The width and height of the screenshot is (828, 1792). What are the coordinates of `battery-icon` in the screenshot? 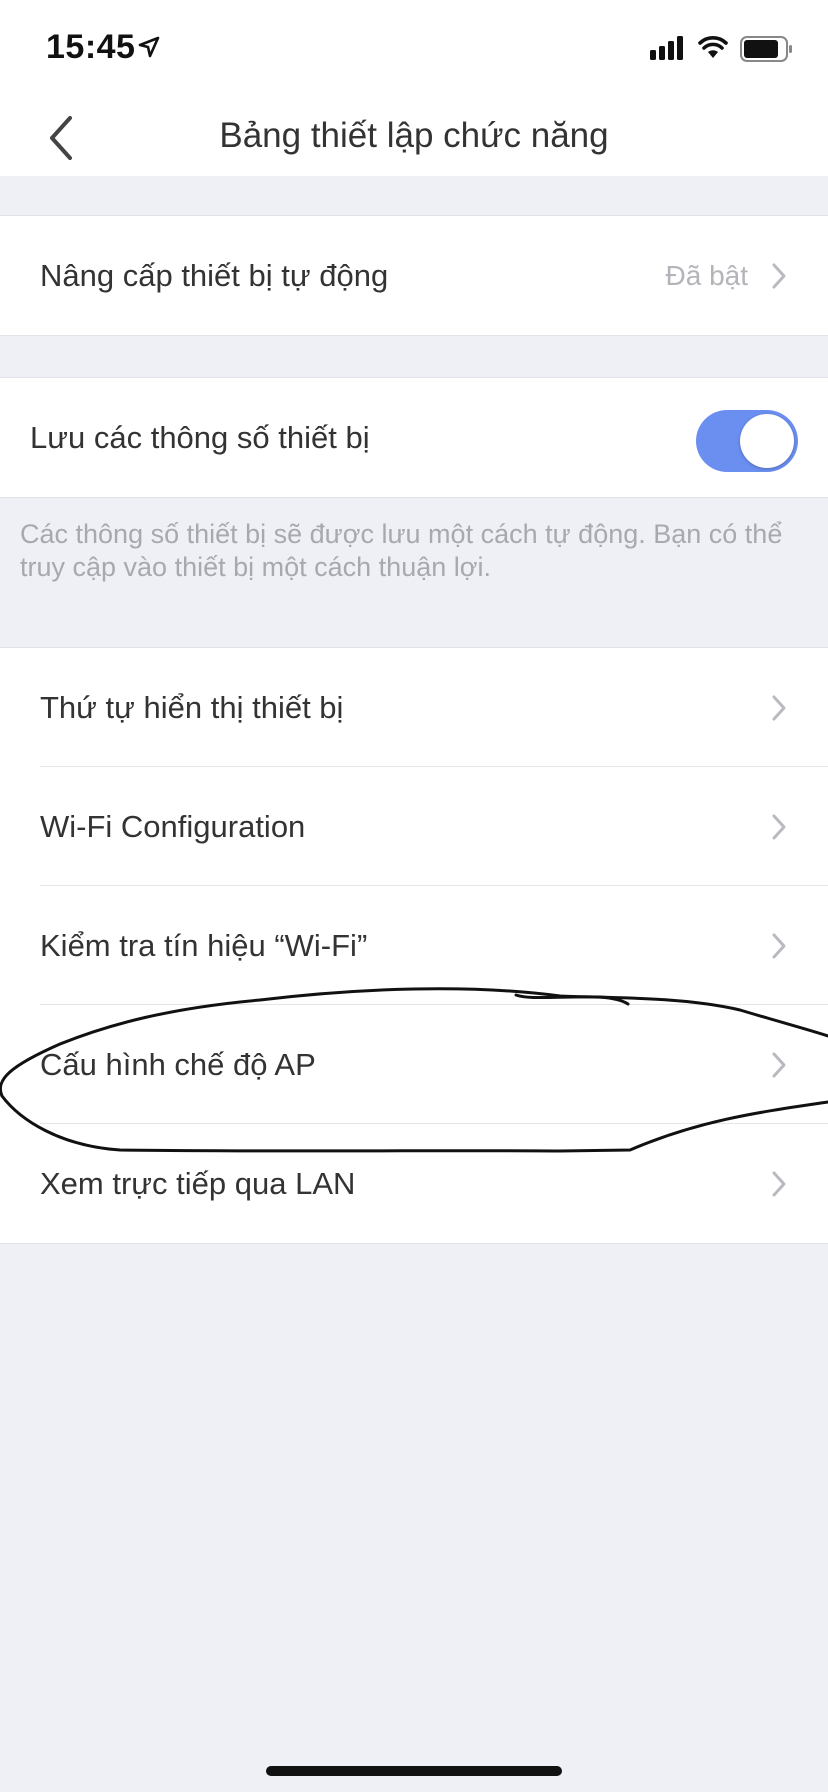 It's located at (766, 49).